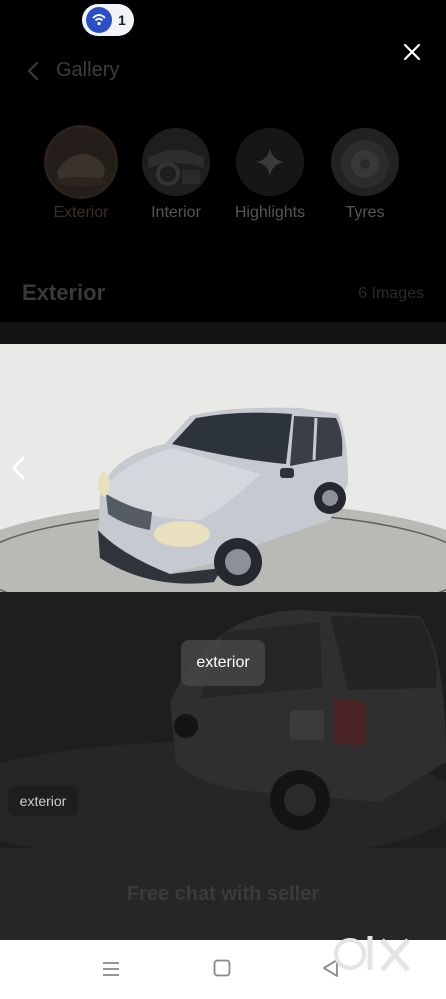 This screenshot has height=999, width=446. I want to click on tab-tyres-label: Tyres, so click(365, 212).